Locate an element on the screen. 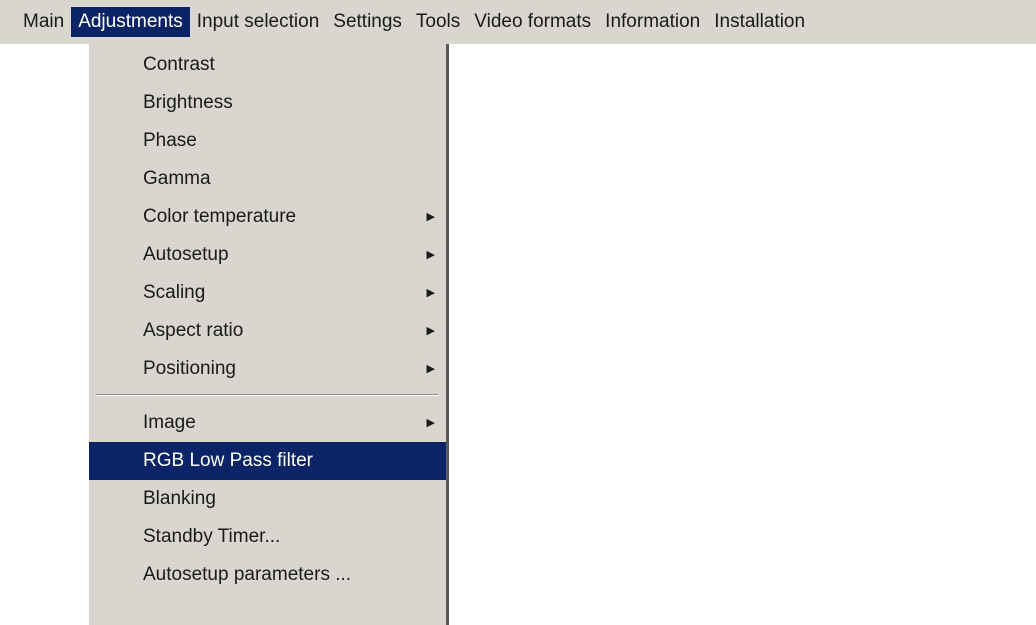  menu-item-label: RGB Low Pass filter is located at coordinates (228, 460).